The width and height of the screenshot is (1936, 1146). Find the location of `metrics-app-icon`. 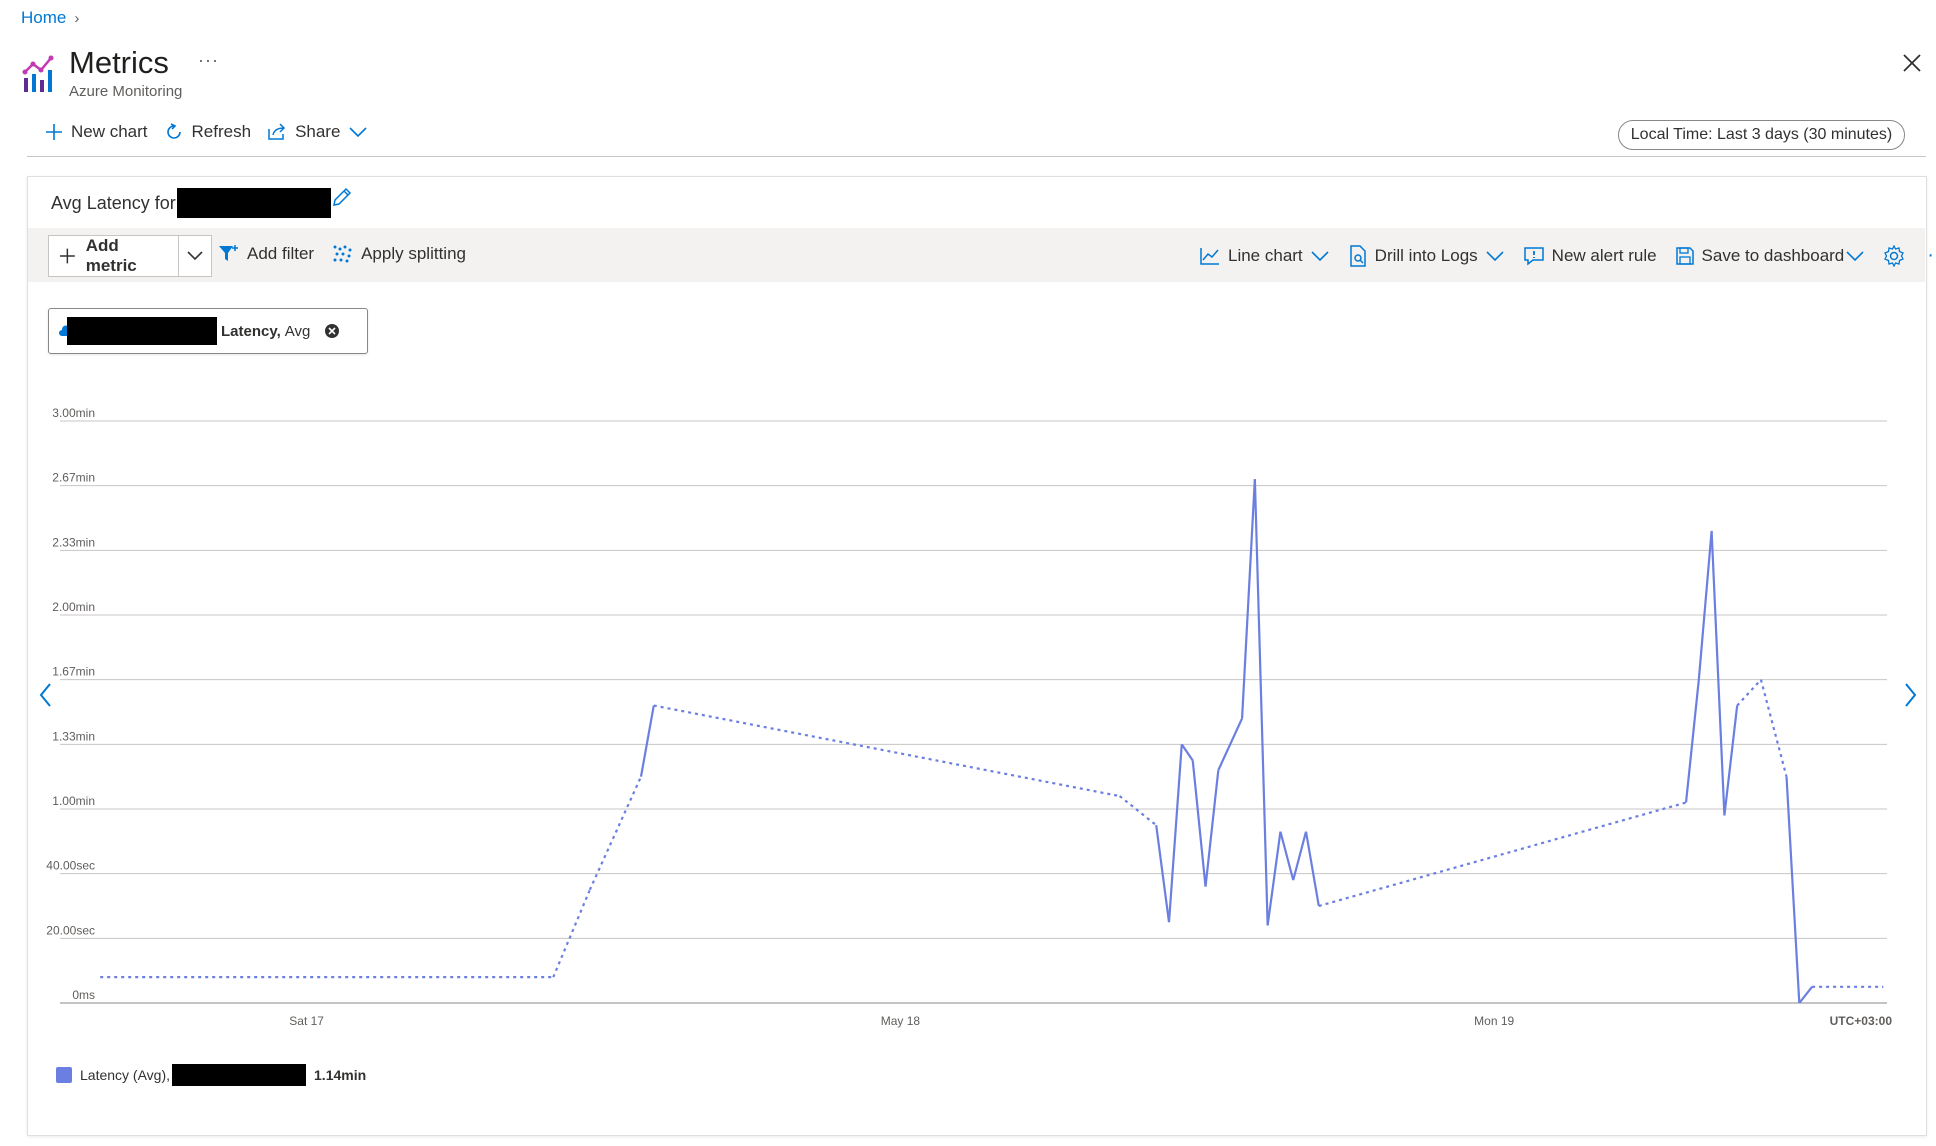

metrics-app-icon is located at coordinates (38, 73).